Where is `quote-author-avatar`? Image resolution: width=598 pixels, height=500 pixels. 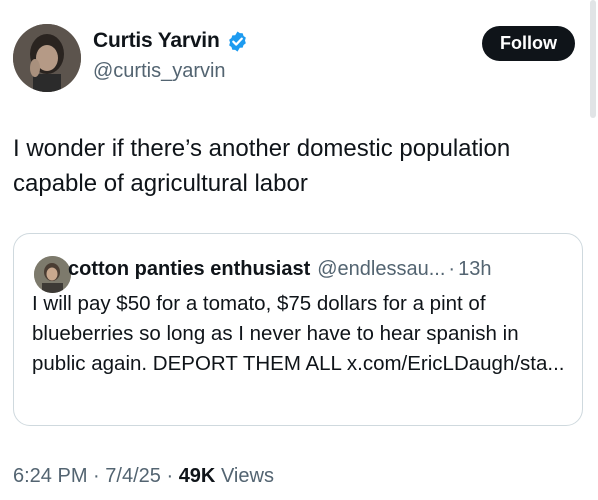 quote-author-avatar is located at coordinates (52, 274).